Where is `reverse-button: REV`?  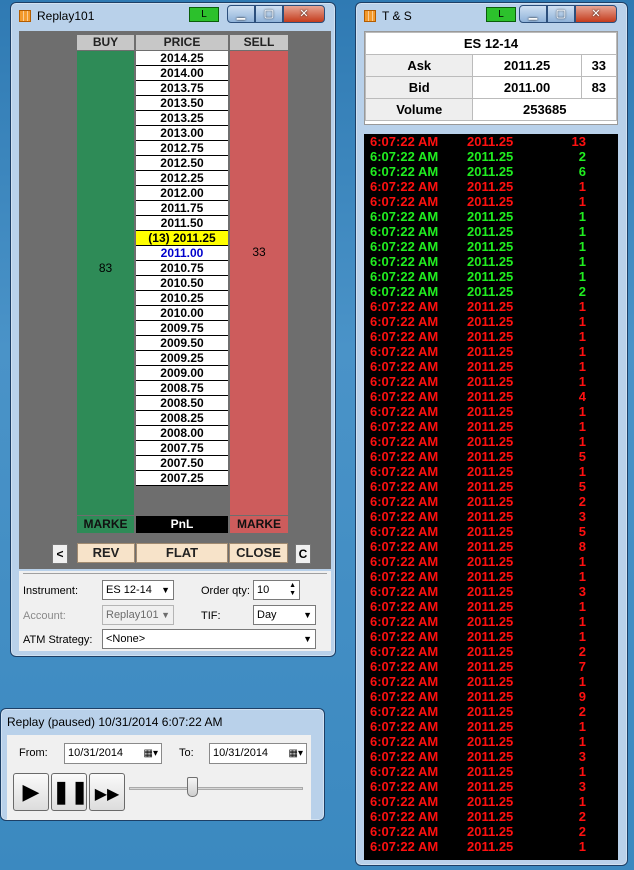 reverse-button: REV is located at coordinates (106, 553).